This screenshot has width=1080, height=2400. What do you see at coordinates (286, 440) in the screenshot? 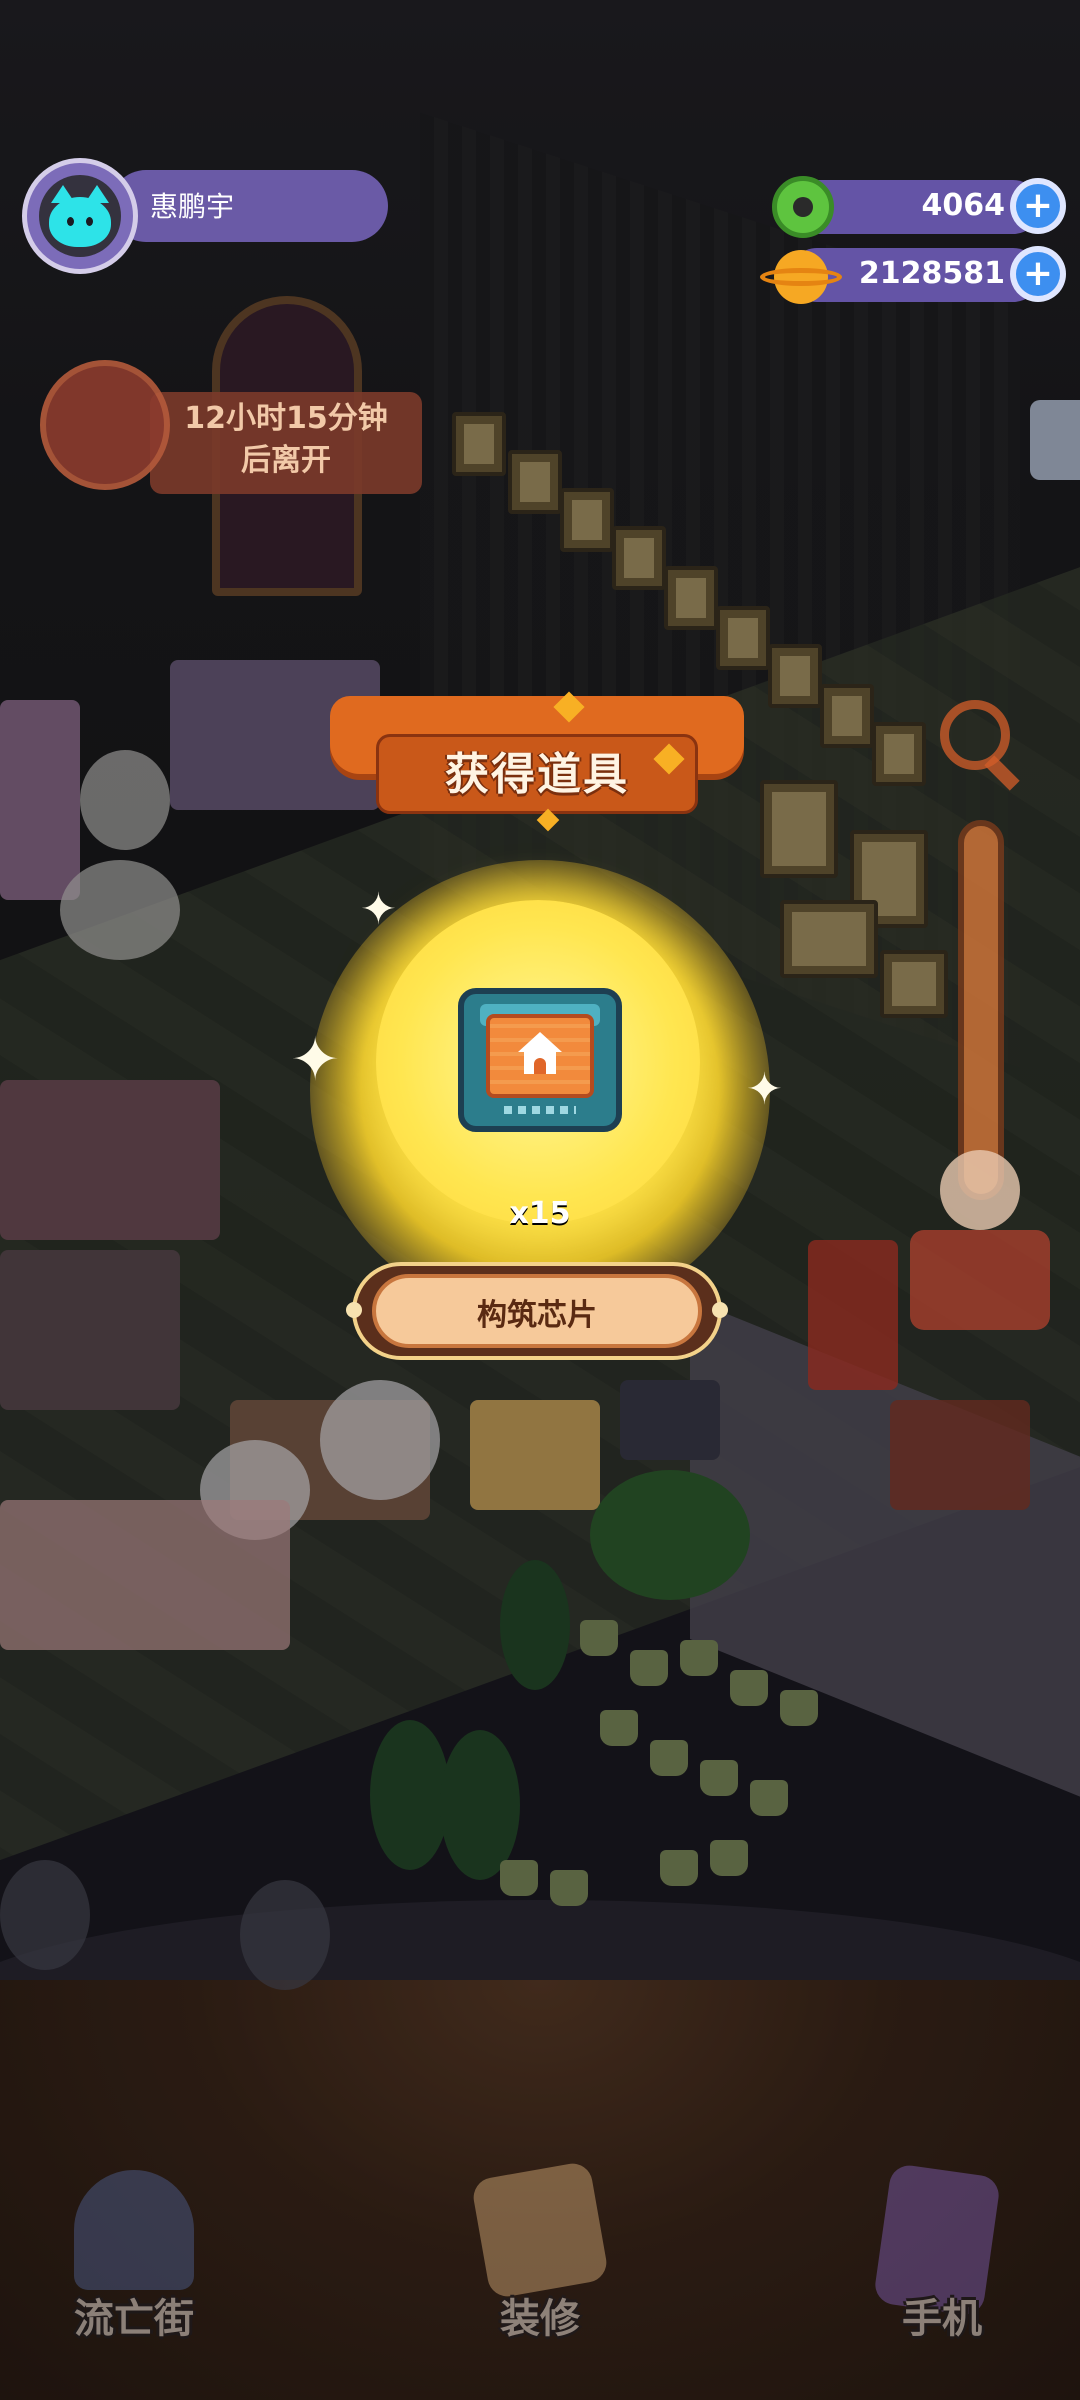
I see `visitor-timer-text: 12小时15分钟 后离开` at bounding box center [286, 440].